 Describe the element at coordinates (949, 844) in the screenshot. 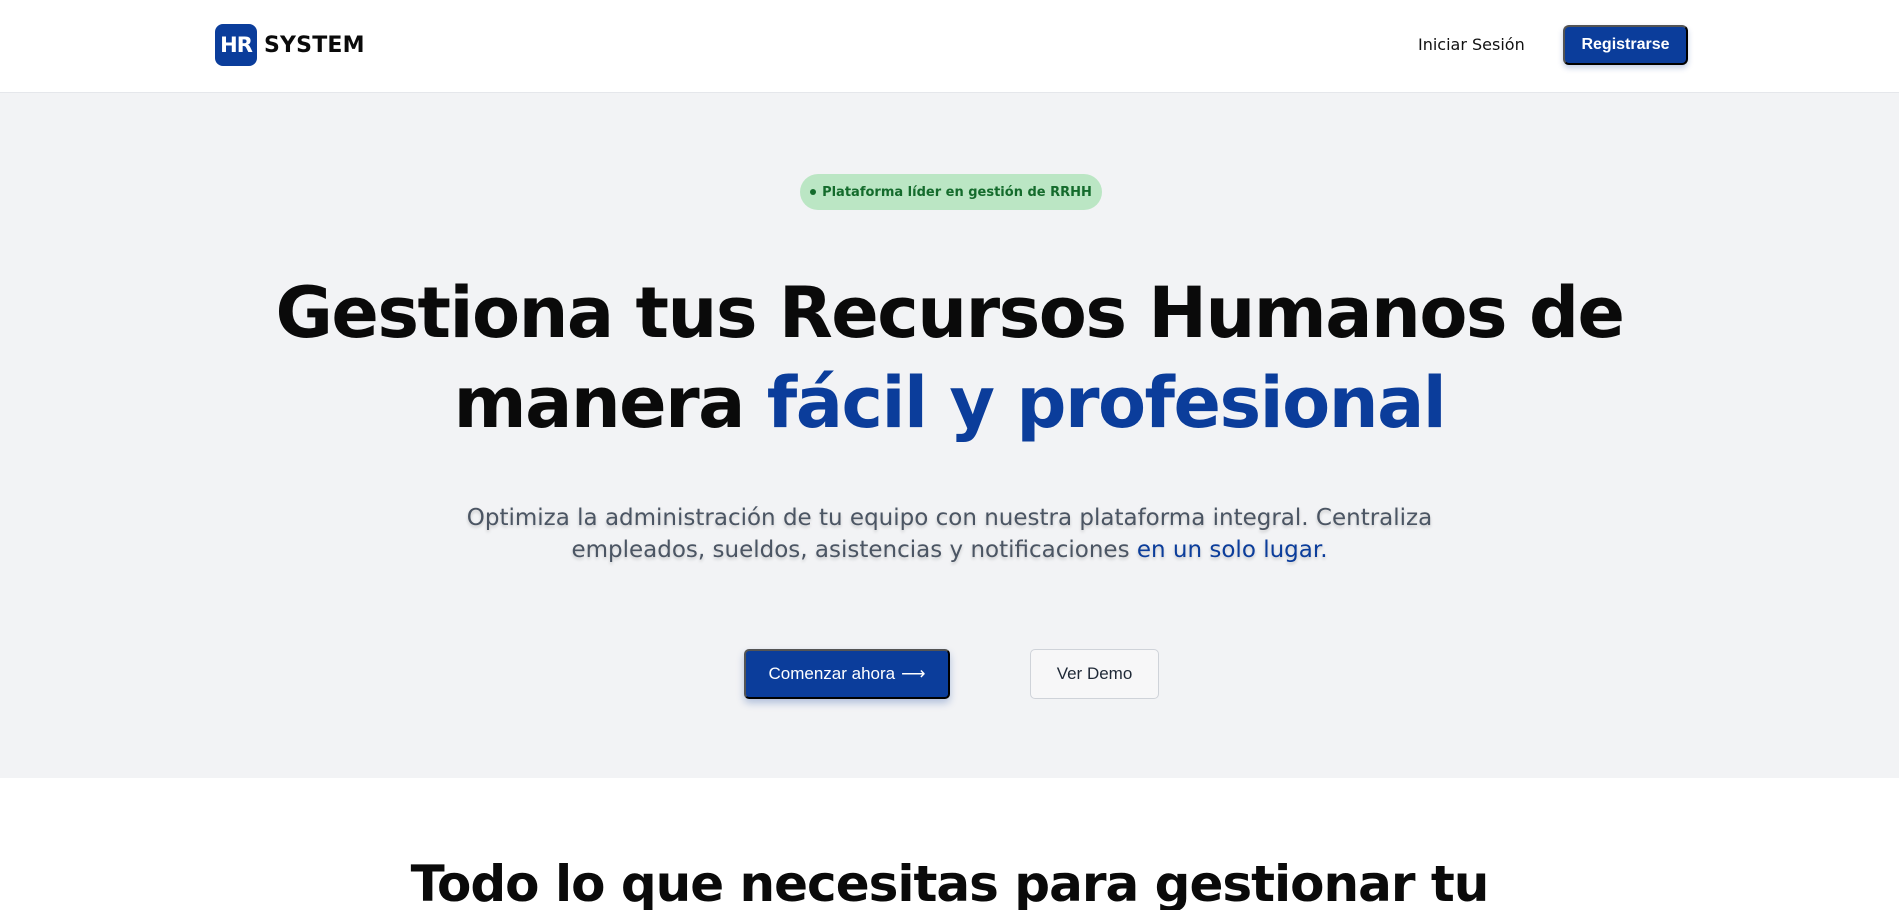

I see `features-section: Todo lo que necesitas para gestionar tu` at that location.